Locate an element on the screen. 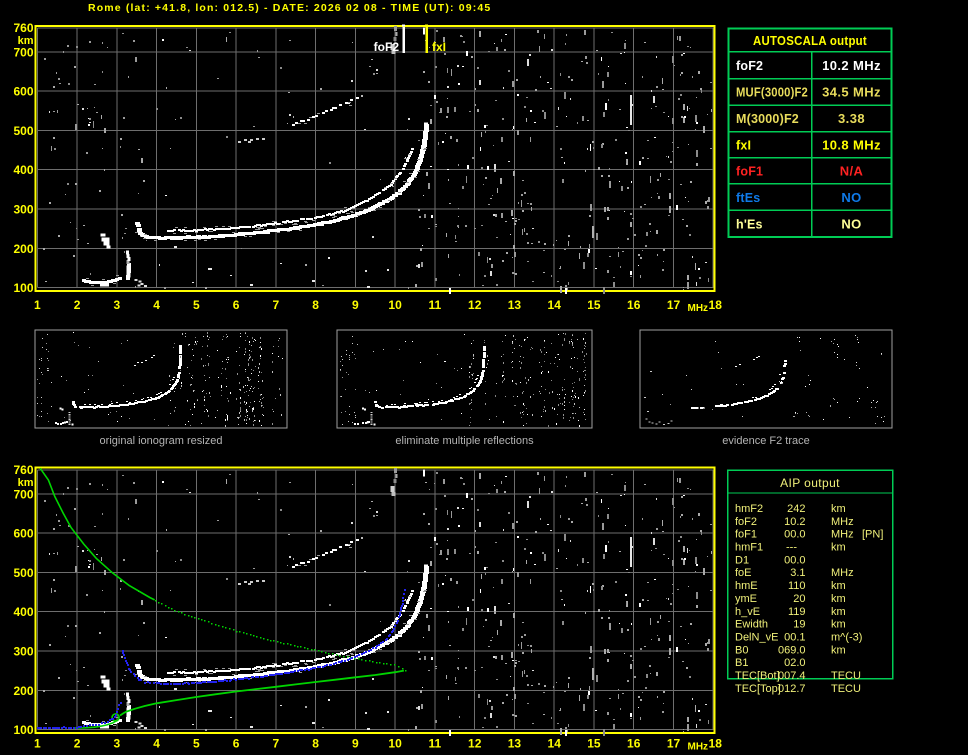 The height and width of the screenshot is (755, 968). svg-text: AUTOSCALA output is located at coordinates (810, 41).